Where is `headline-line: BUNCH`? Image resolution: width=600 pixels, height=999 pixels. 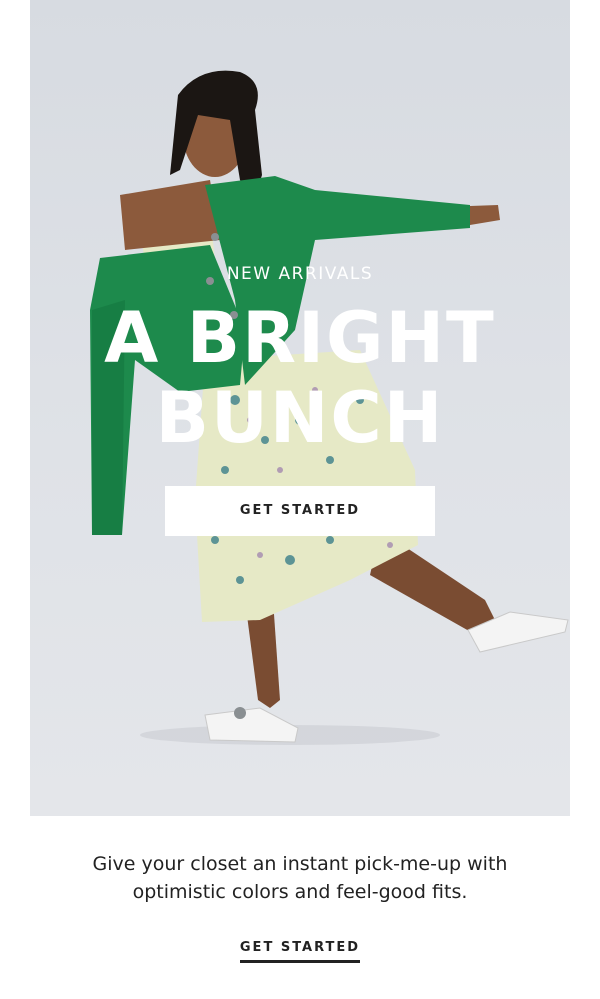
headline-line: BUNCH is located at coordinates (300, 418).